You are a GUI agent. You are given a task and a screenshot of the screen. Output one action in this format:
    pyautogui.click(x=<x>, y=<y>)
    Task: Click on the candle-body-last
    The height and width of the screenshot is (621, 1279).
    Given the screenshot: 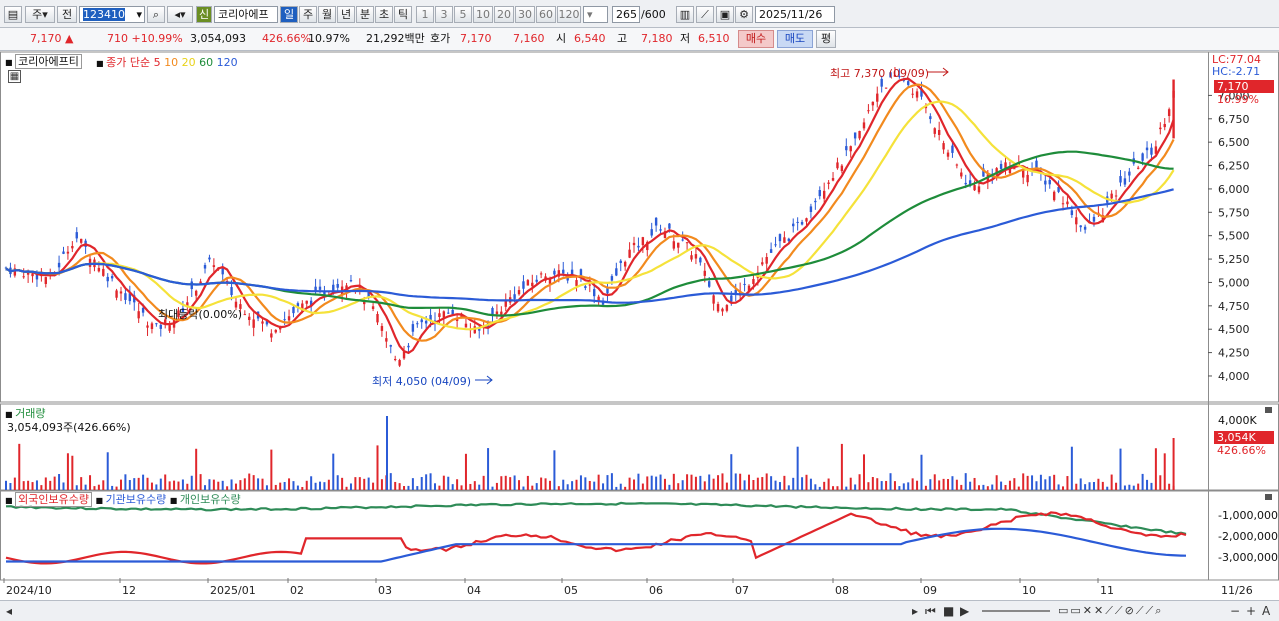 What is the action you would take?
    pyautogui.click(x=1173, y=109)
    